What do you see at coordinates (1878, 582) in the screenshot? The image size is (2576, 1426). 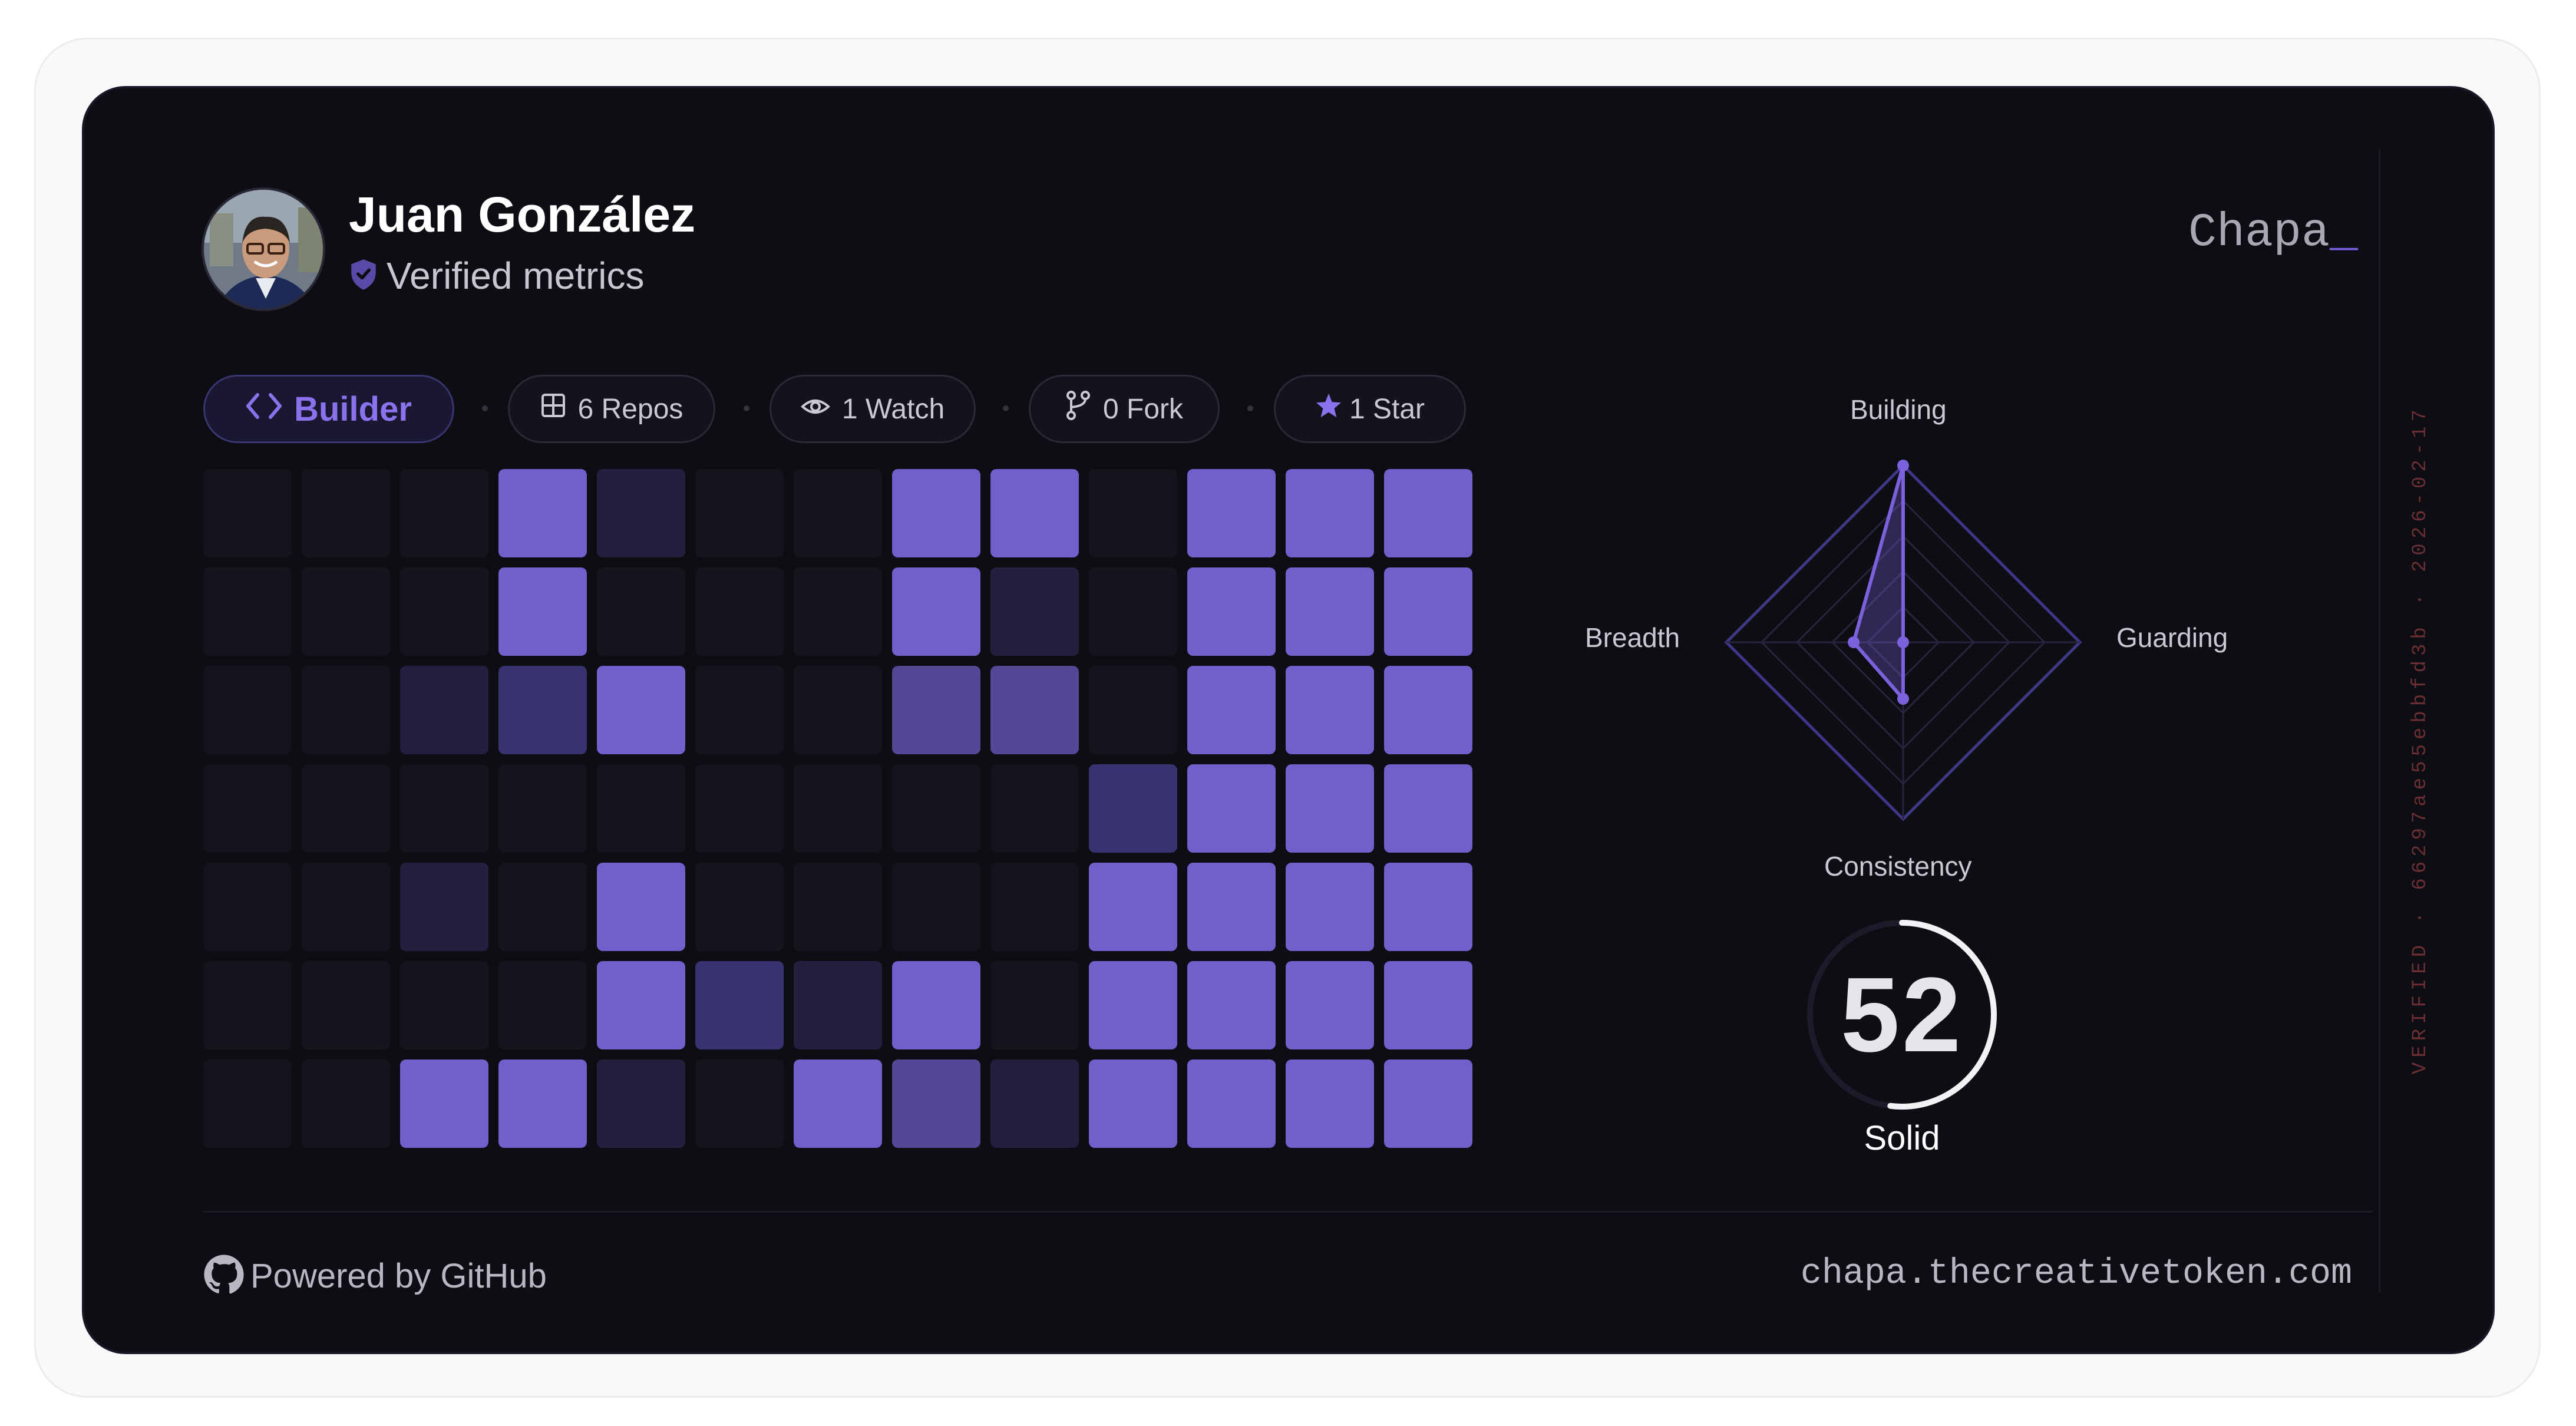 I see `radar-area` at bounding box center [1878, 582].